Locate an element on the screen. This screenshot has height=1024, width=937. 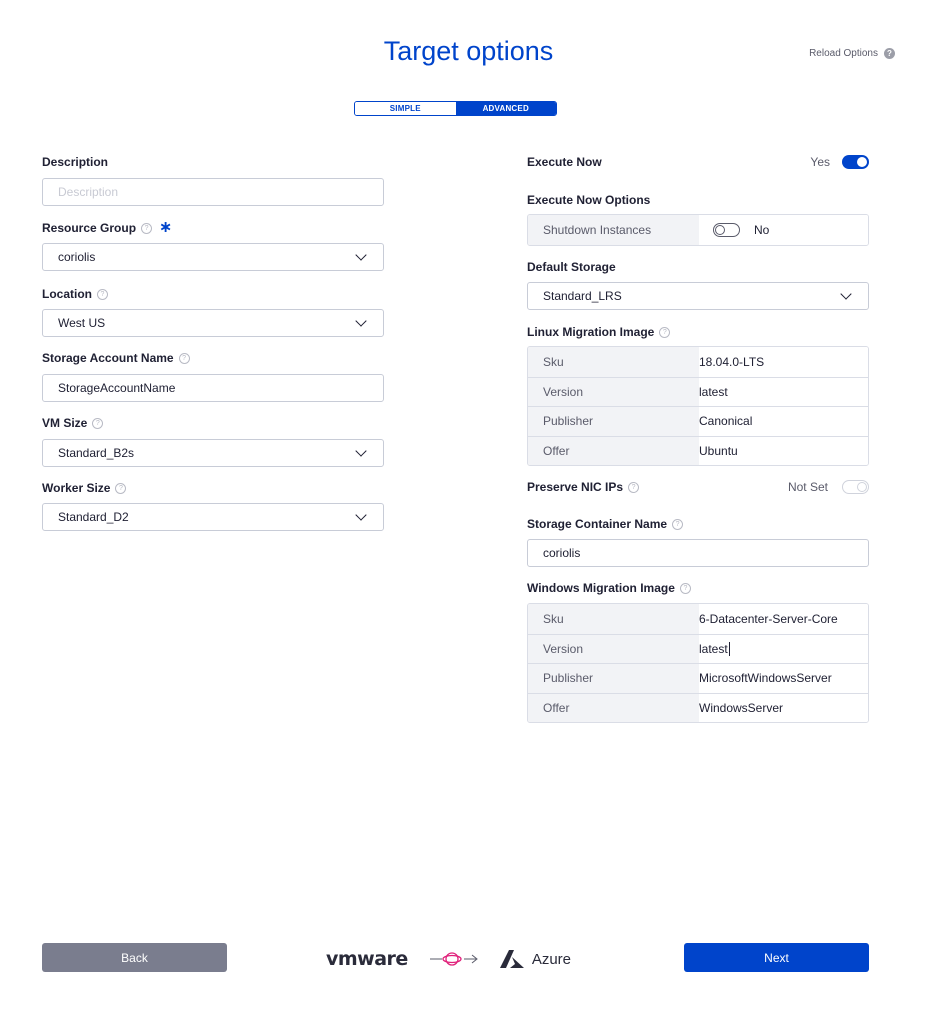
shutdown-instances-toggle is located at coordinates (726, 230).